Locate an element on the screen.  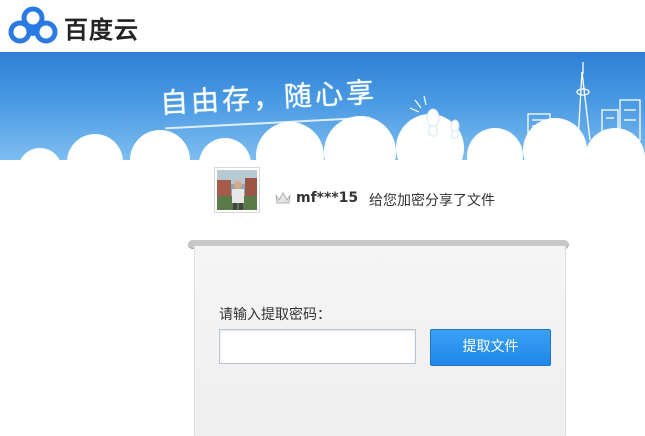
extract-file-button: 提取文件 is located at coordinates (490, 347).